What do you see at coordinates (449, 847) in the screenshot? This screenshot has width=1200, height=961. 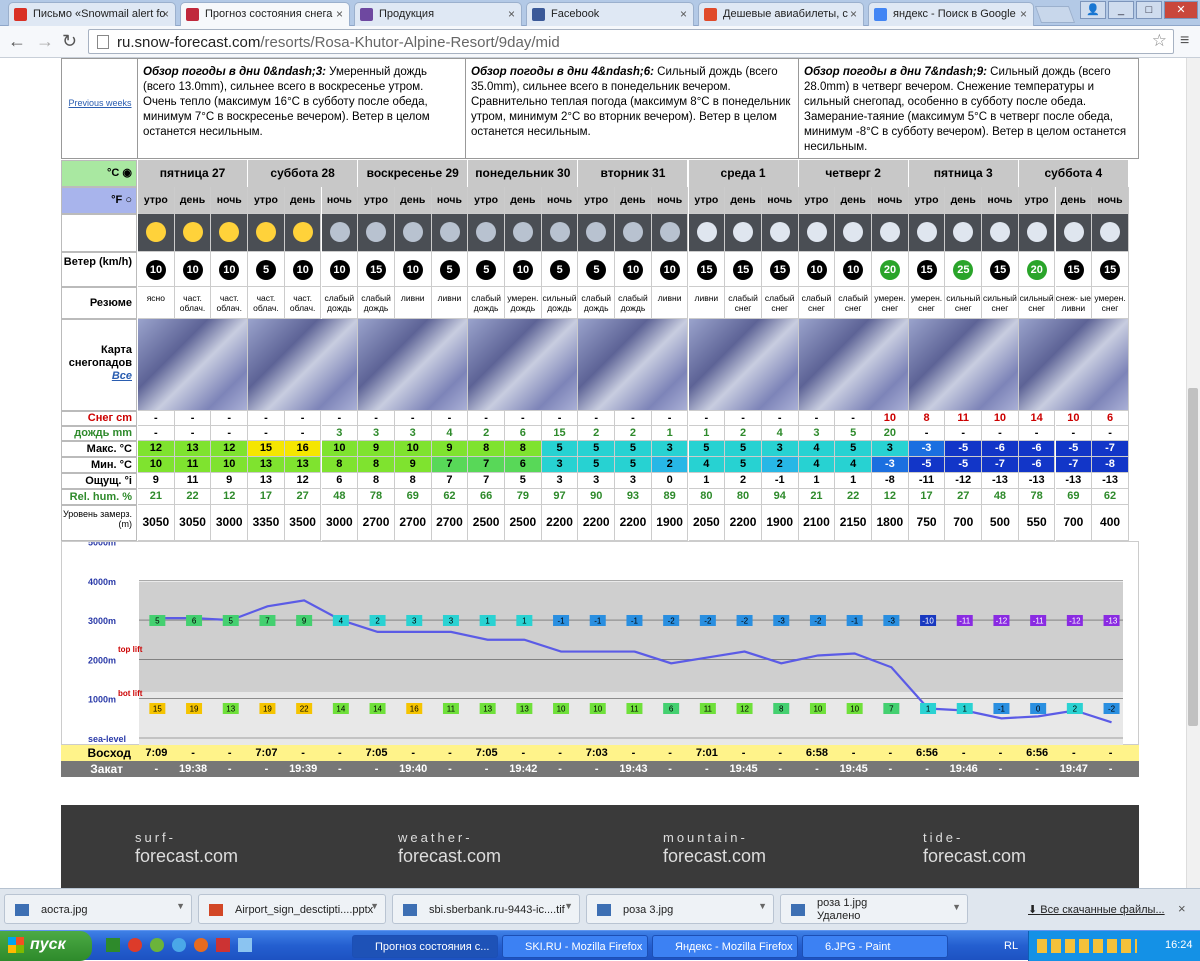 I see `weather-forecast-logo: weather-forecast.com` at bounding box center [449, 847].